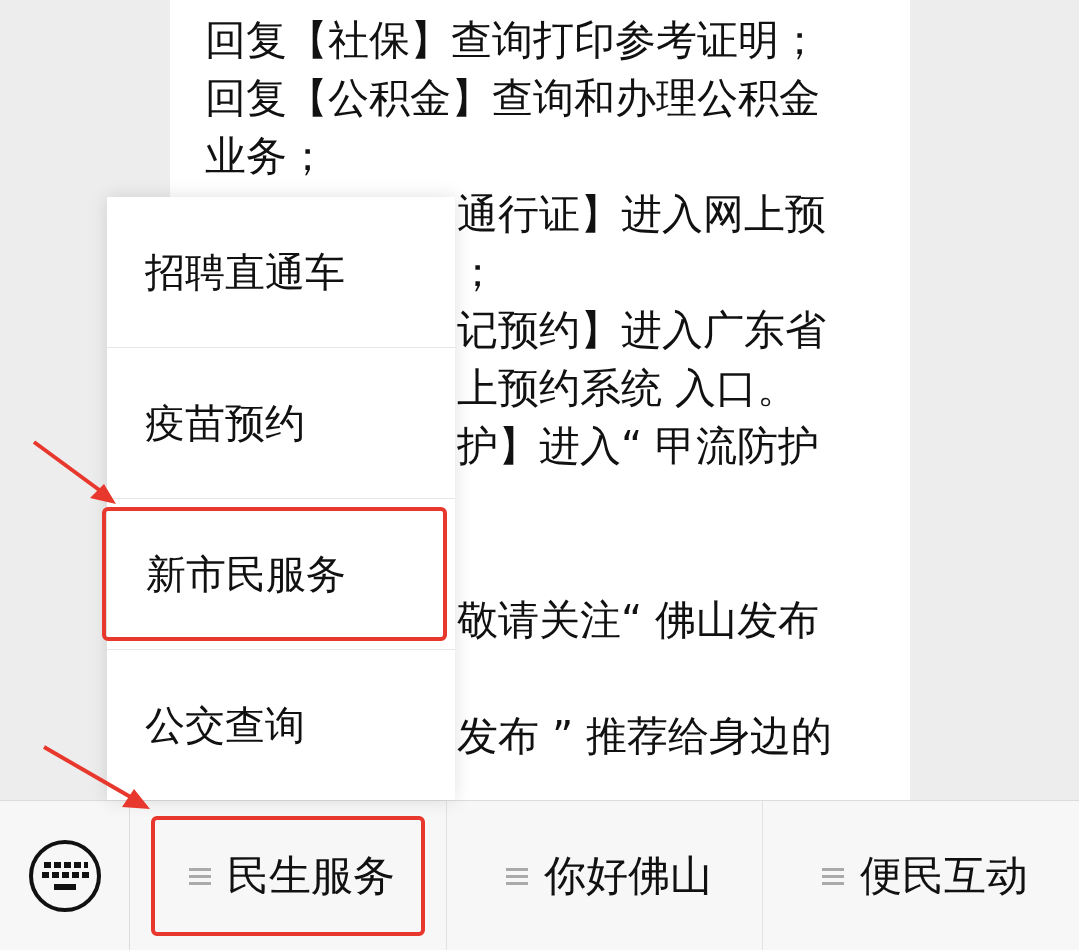 The image size is (1079, 950). What do you see at coordinates (638, 446) in the screenshot?
I see `message-text: 护】进入“ 甲流防护` at bounding box center [638, 446].